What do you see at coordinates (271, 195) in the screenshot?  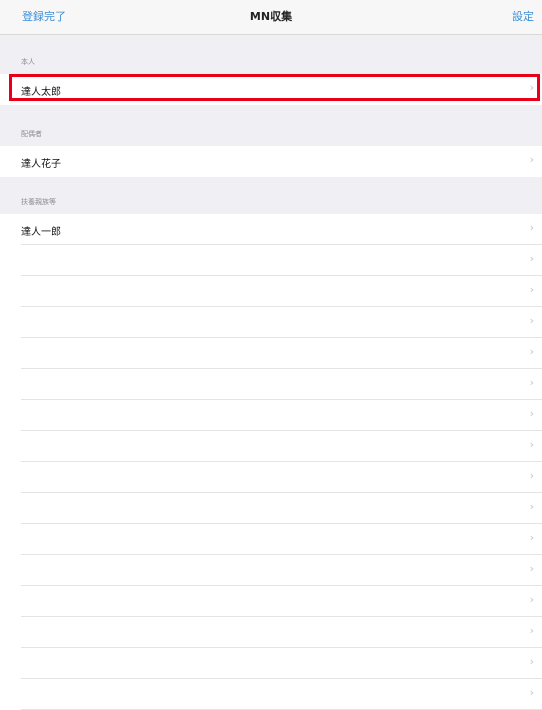 I see `section-header-dependents: 扶養親族等` at bounding box center [271, 195].